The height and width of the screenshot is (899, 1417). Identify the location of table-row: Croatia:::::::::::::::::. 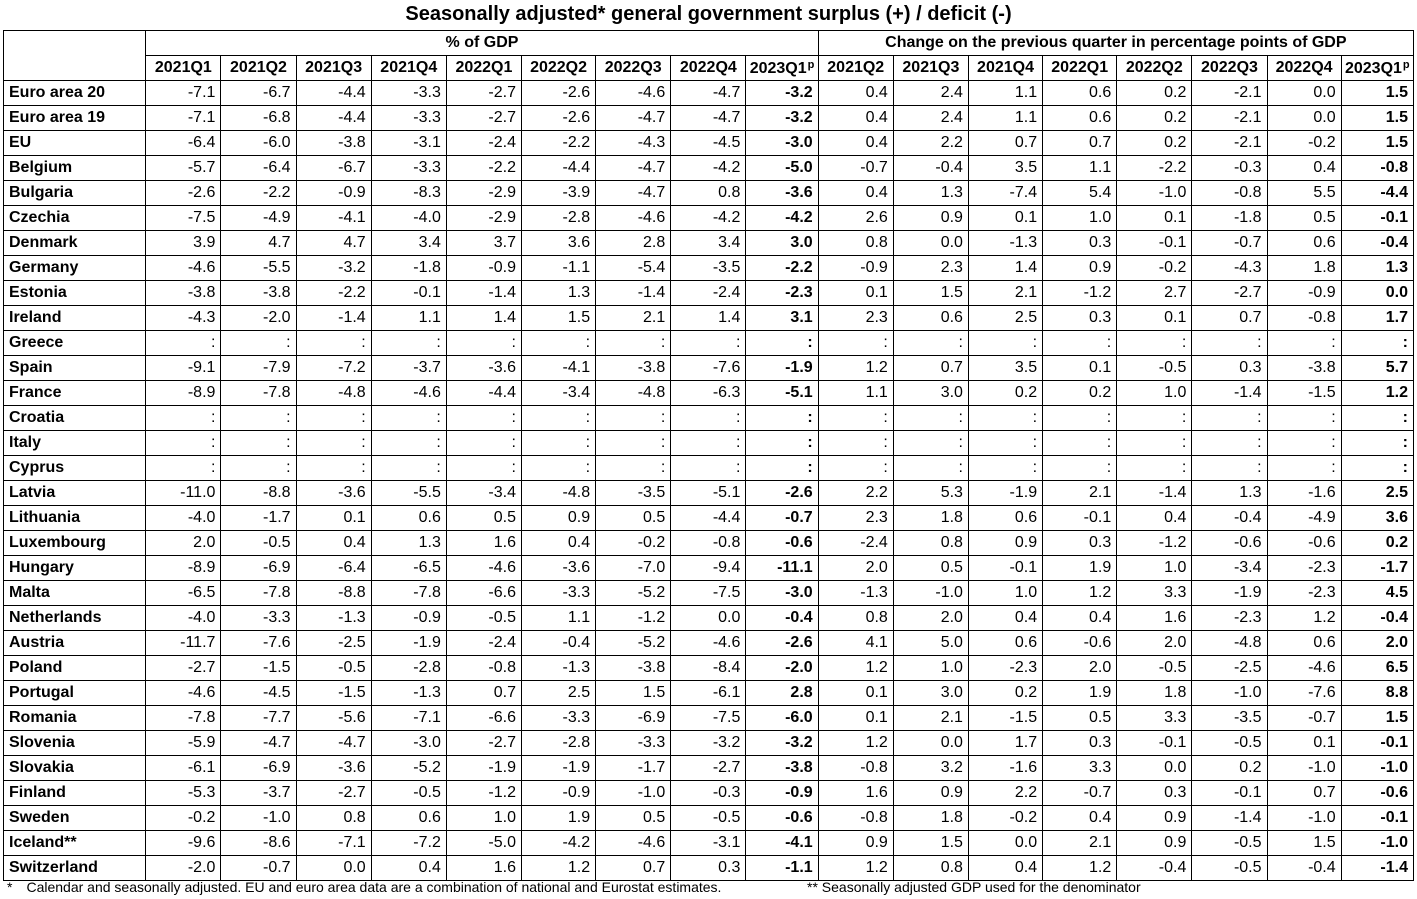
(708, 418).